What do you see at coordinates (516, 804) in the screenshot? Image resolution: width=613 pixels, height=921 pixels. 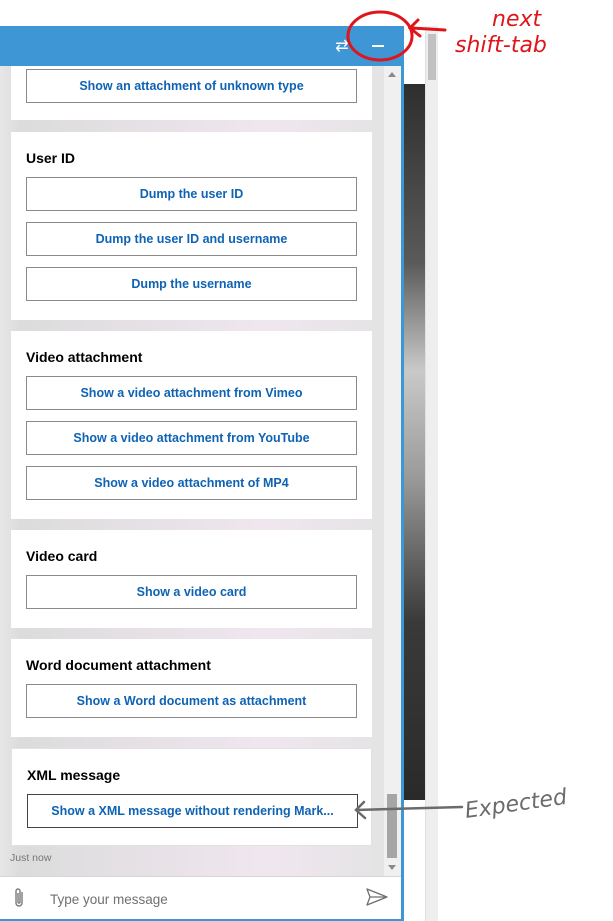 I see `annotation-expected: Expected` at bounding box center [516, 804].